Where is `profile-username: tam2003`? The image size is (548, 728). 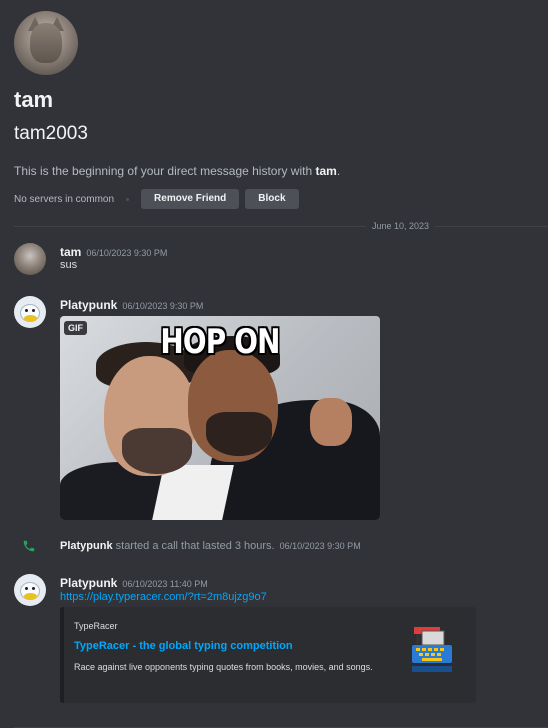
profile-username: tam2003 is located at coordinates (51, 133).